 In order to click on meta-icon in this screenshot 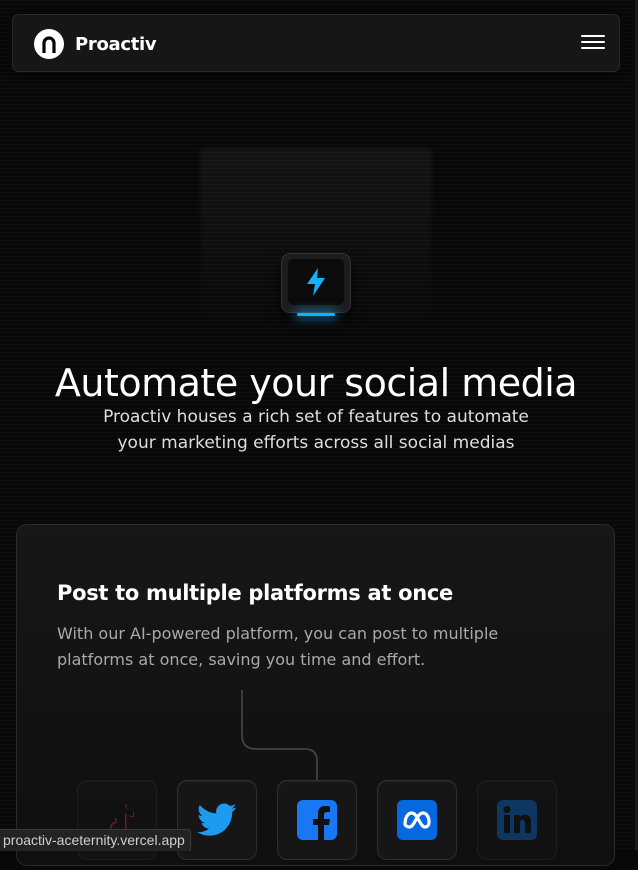, I will do `click(417, 820)`.